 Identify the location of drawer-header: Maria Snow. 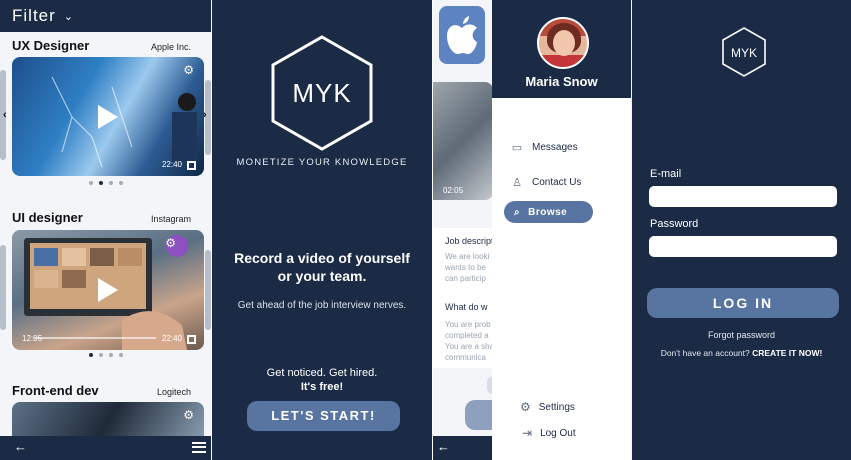
(561, 49).